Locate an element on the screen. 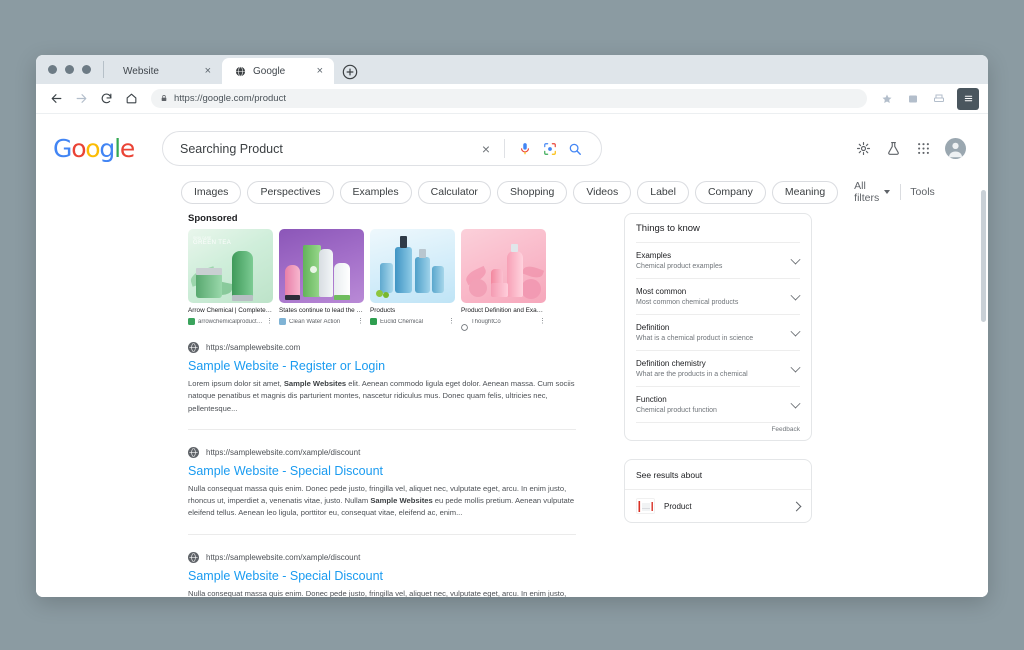 This screenshot has height=650, width=1024. things-to-know-item: Examples Chemical product examples is located at coordinates (718, 260).